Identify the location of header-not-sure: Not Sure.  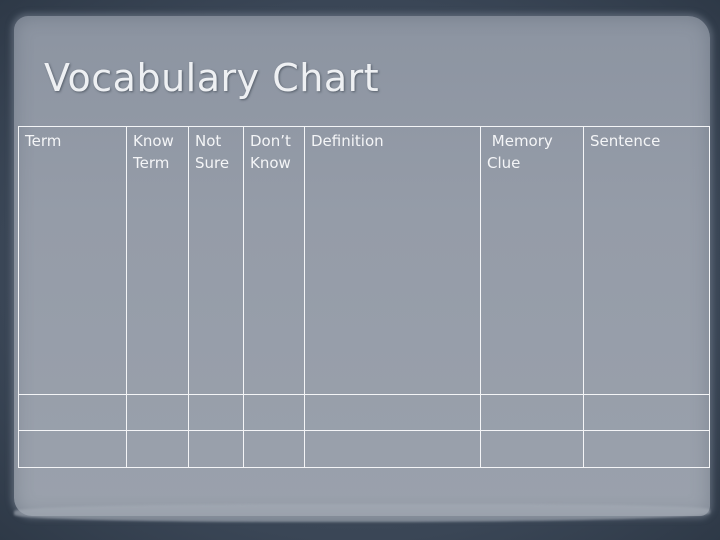
(216, 260).